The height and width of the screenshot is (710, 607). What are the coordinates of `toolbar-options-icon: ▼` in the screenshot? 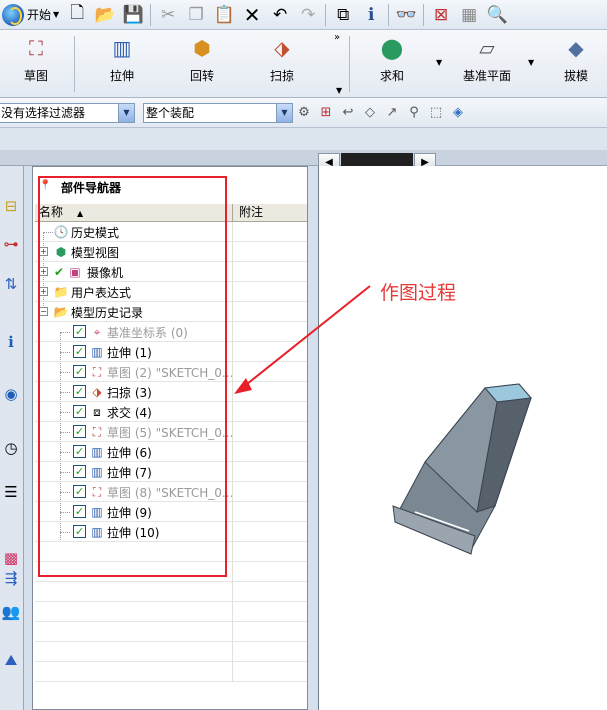 It's located at (339, 90).